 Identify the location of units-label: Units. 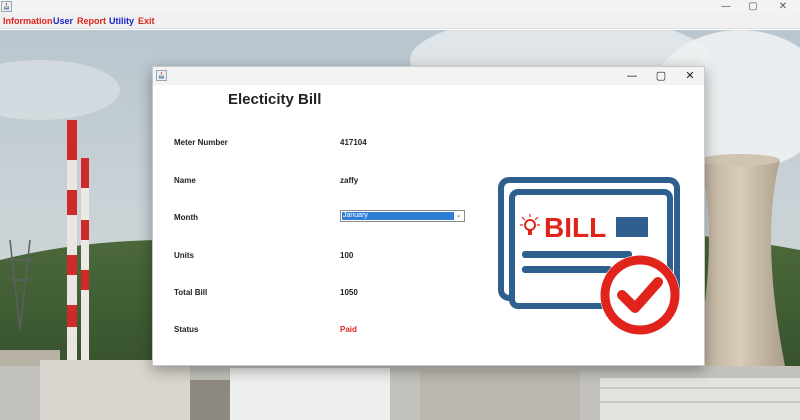
(184, 255).